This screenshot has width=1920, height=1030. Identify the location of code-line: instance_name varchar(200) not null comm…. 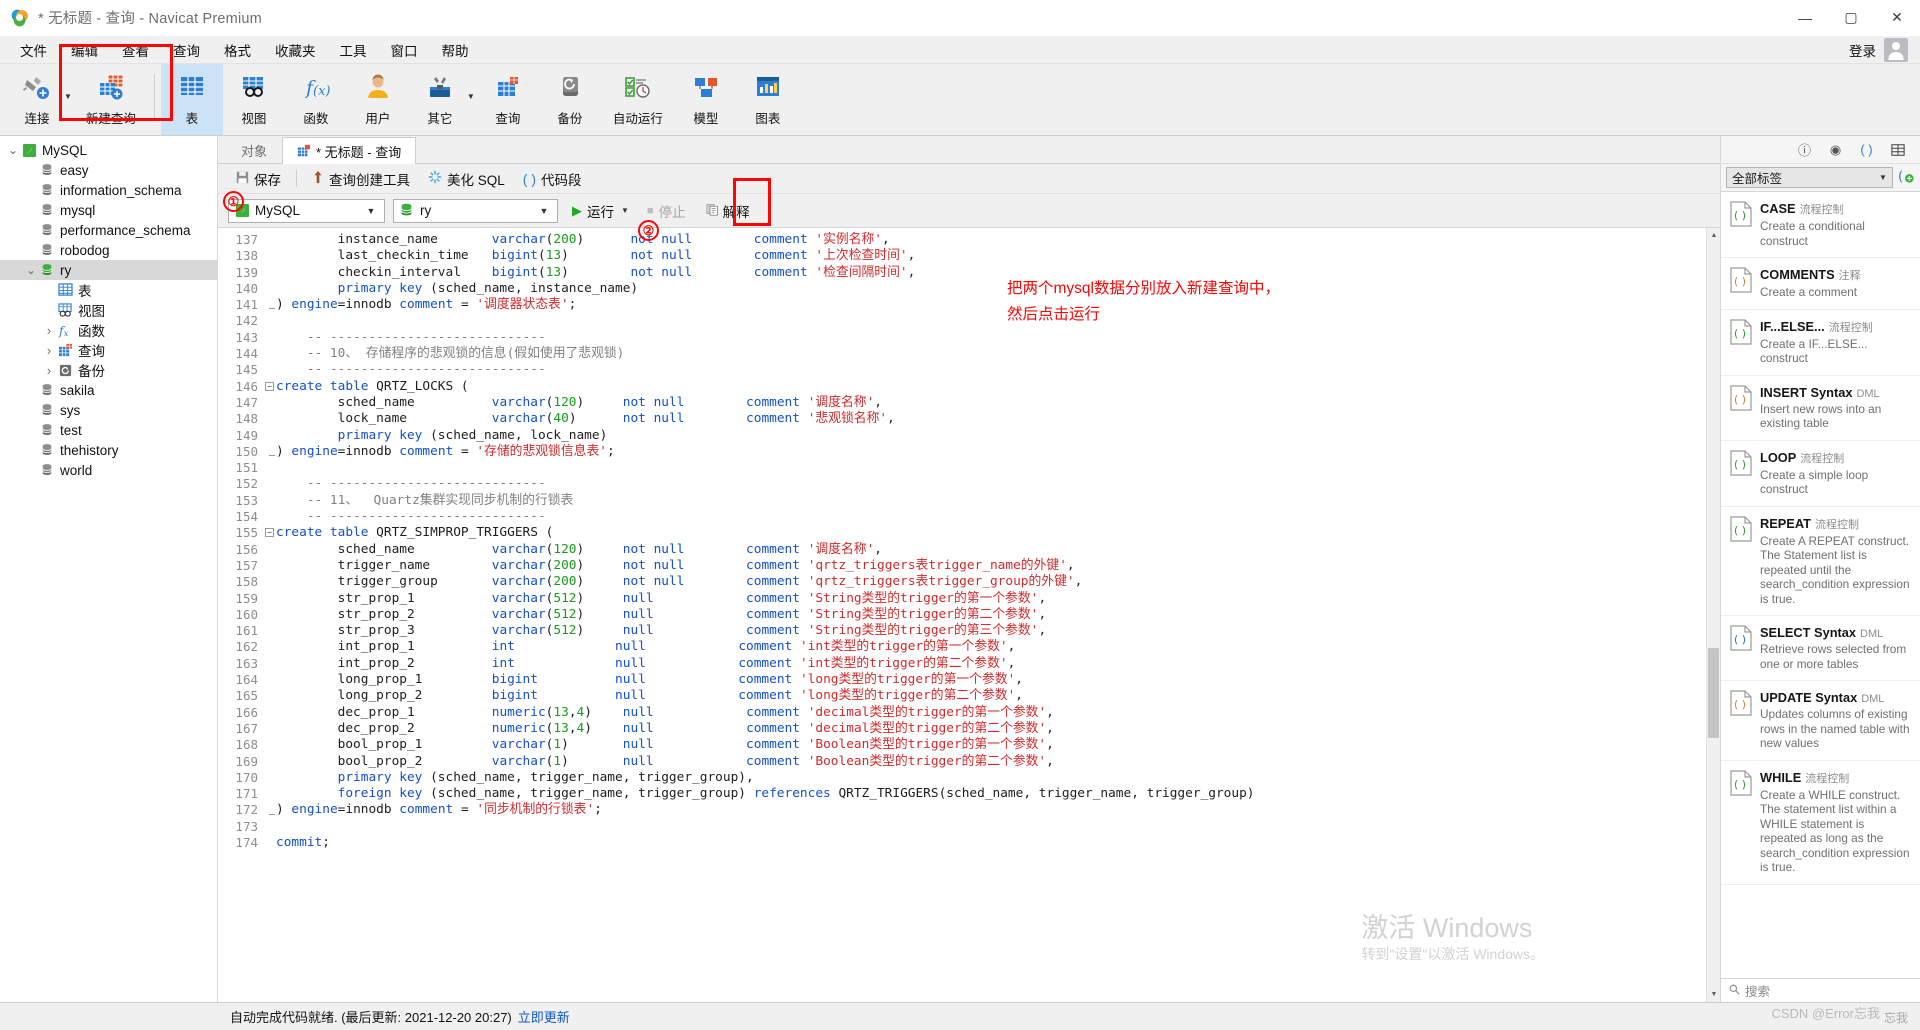
(998, 240).